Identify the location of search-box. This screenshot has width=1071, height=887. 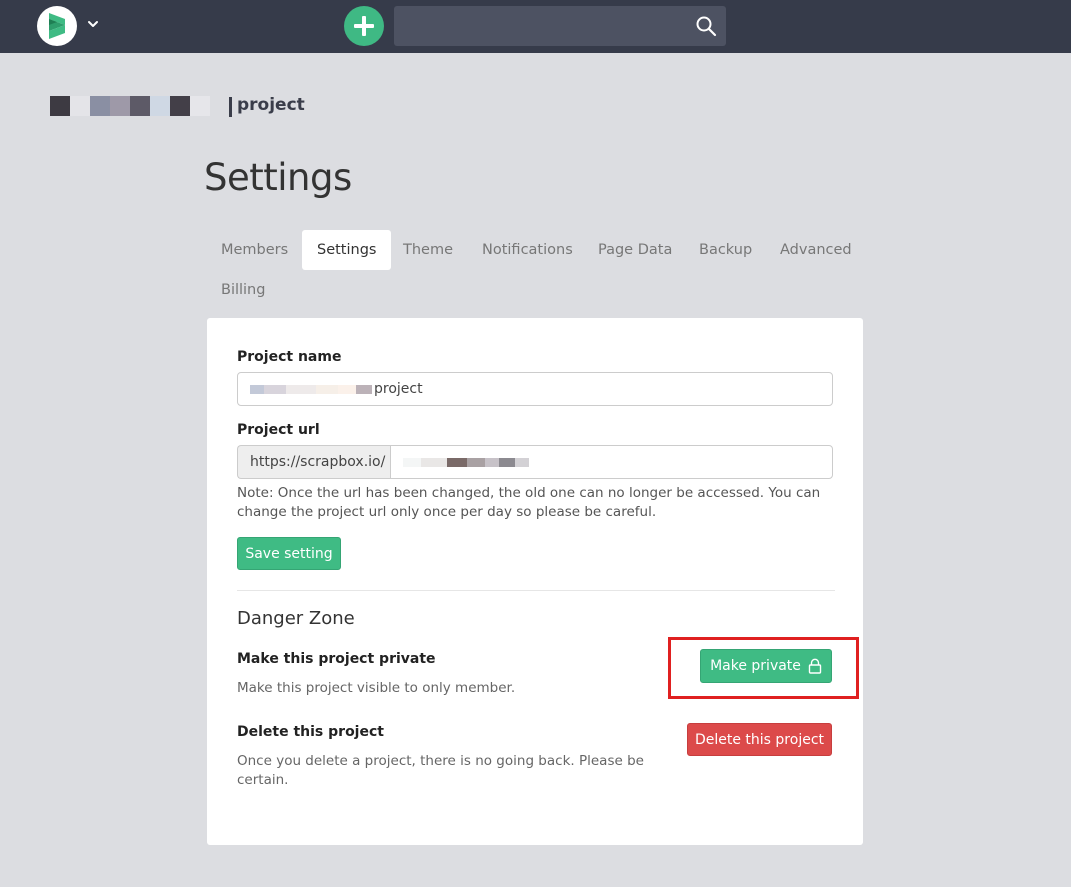
(560, 26).